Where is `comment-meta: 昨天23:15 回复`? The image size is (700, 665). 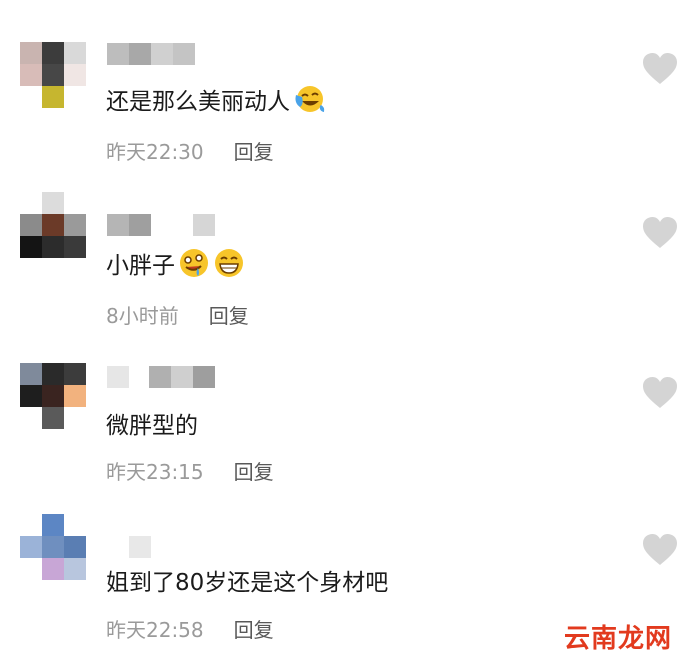 comment-meta: 昨天23:15 回复 is located at coordinates (190, 470).